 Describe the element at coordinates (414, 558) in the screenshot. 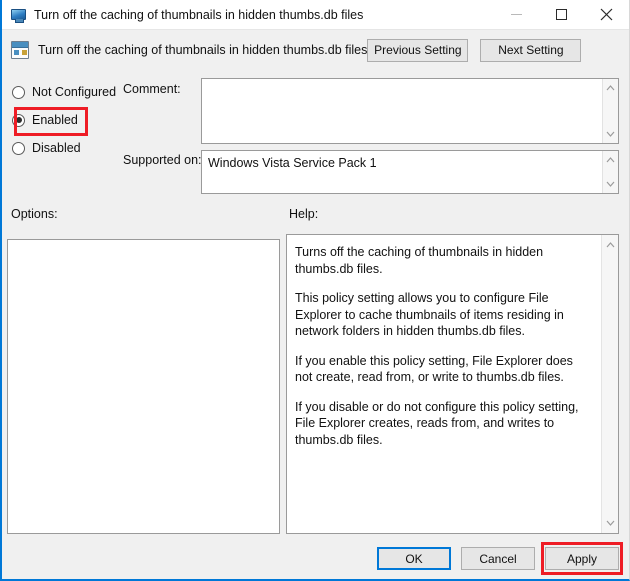

I see `ok-button: OK` at that location.